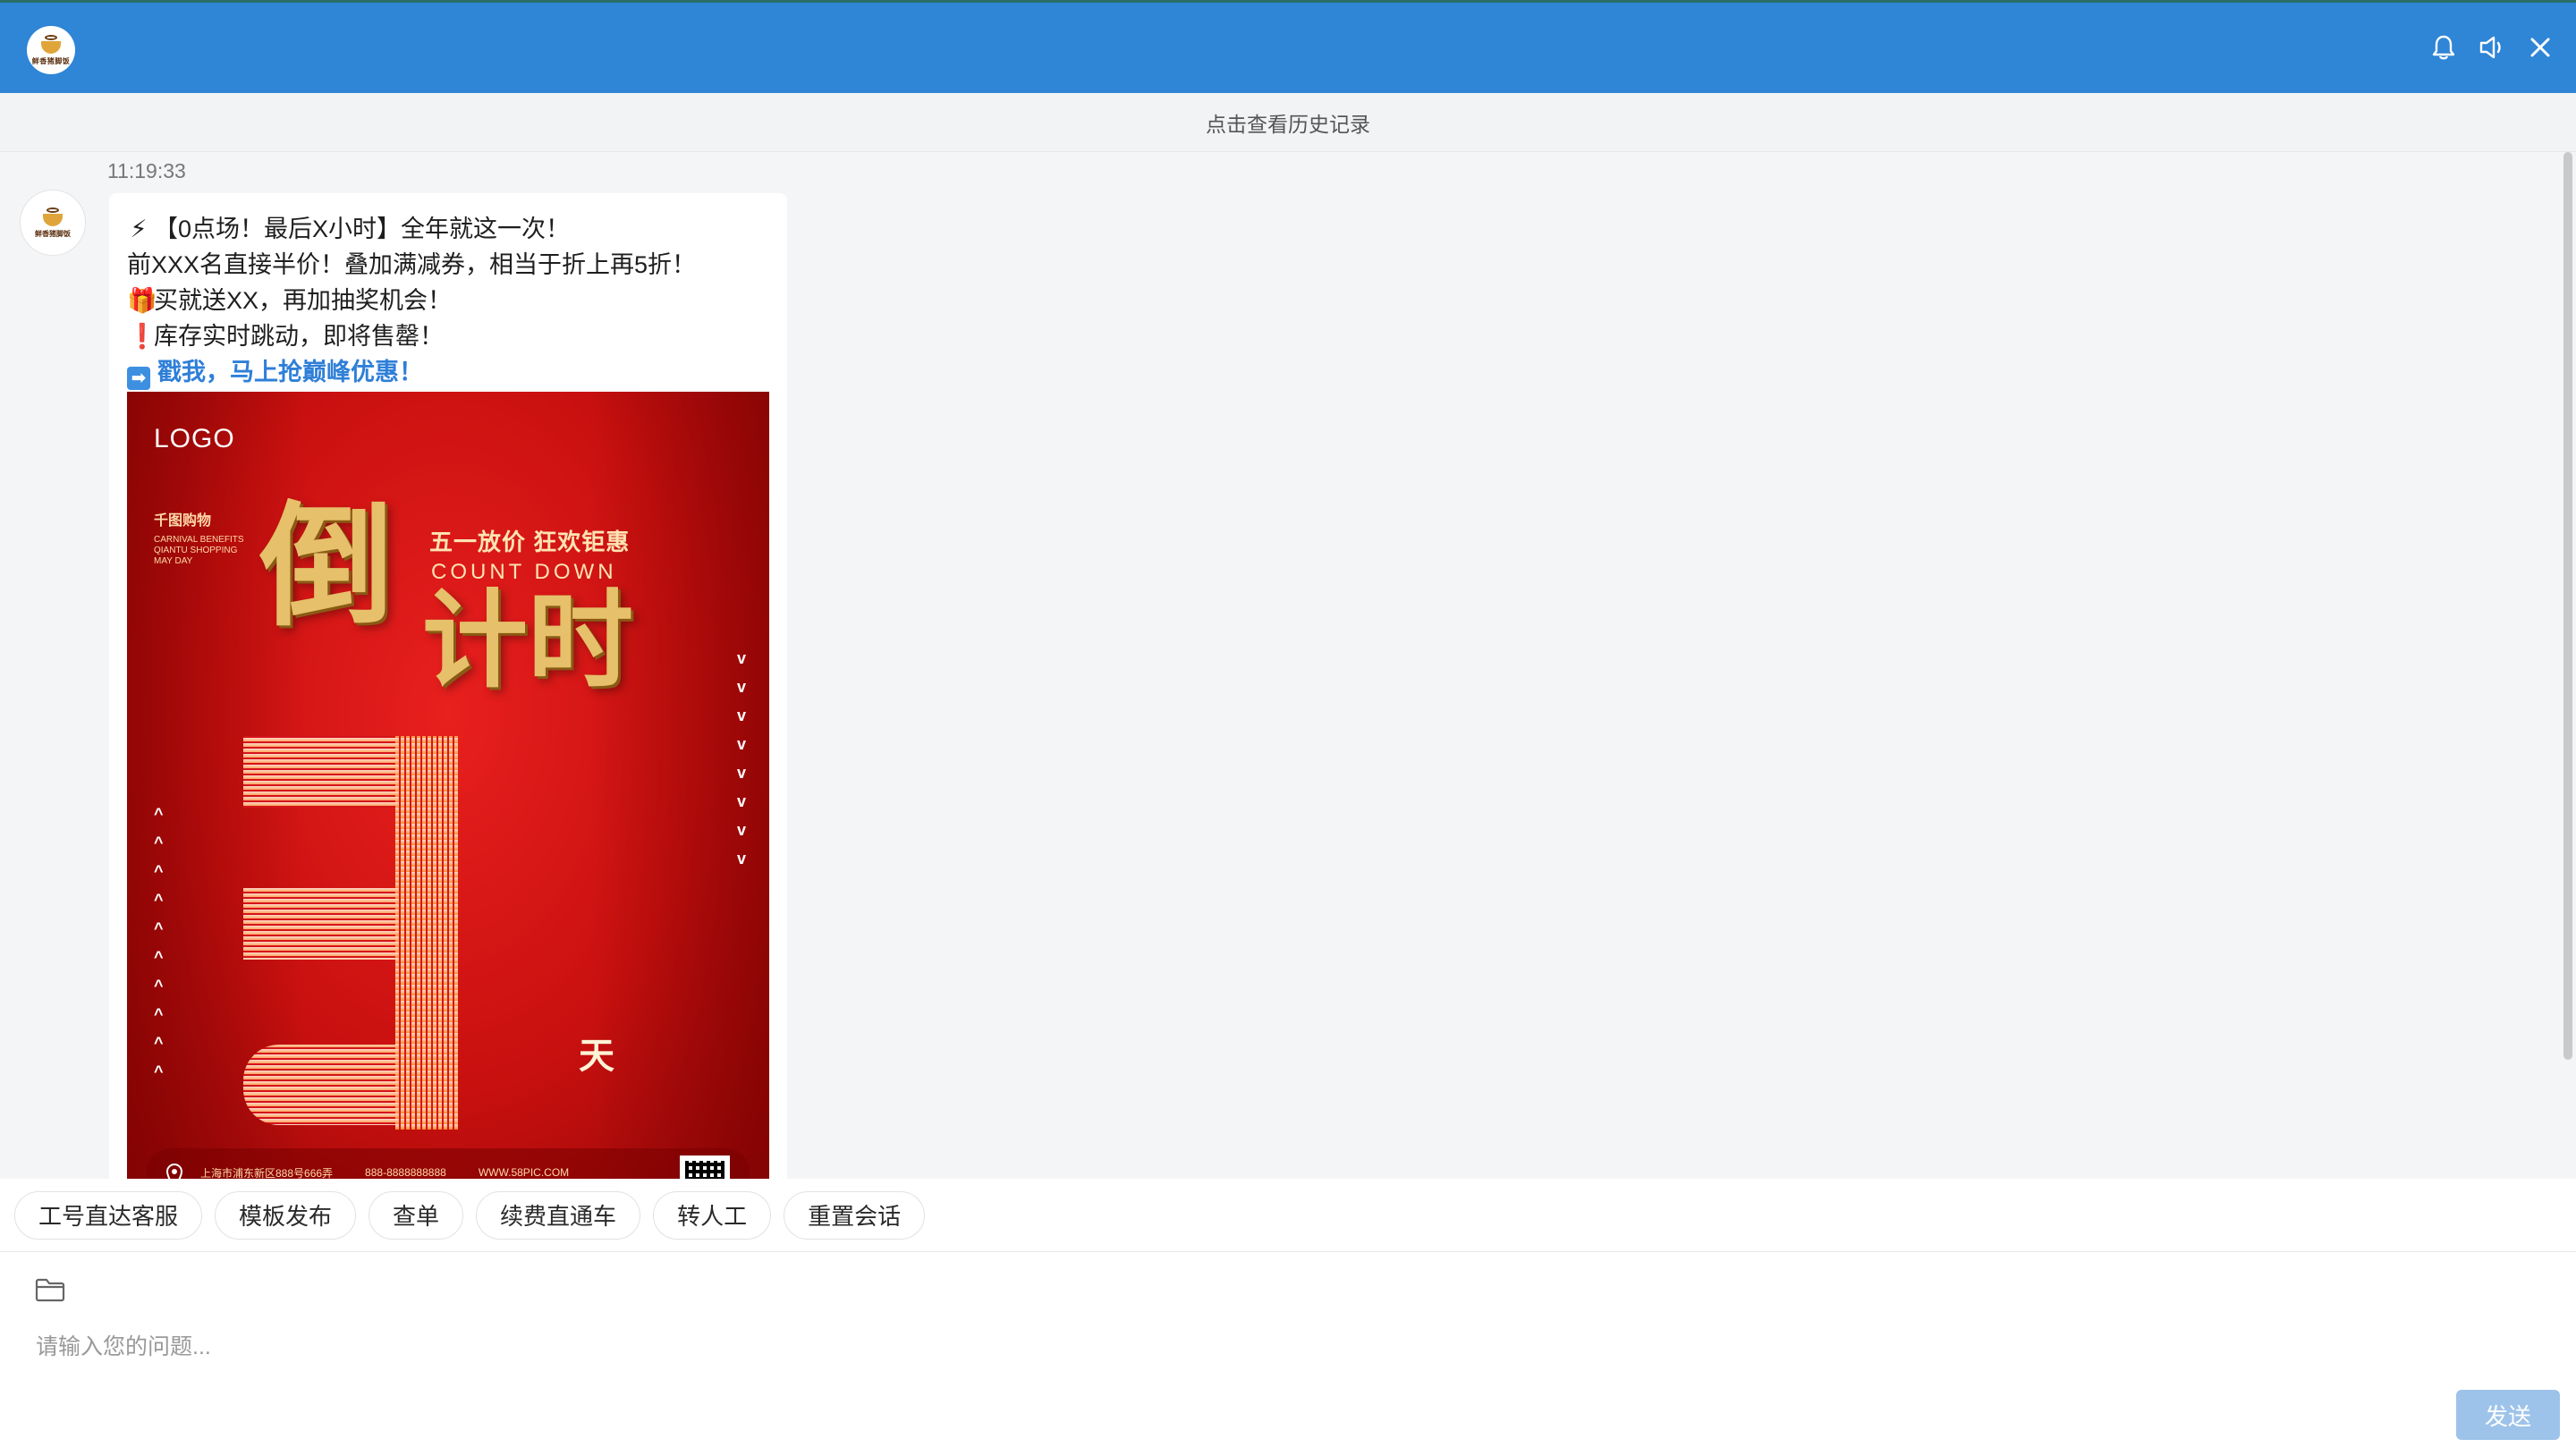  What do you see at coordinates (2567, 606) in the screenshot?
I see `chat-scrollbar` at bounding box center [2567, 606].